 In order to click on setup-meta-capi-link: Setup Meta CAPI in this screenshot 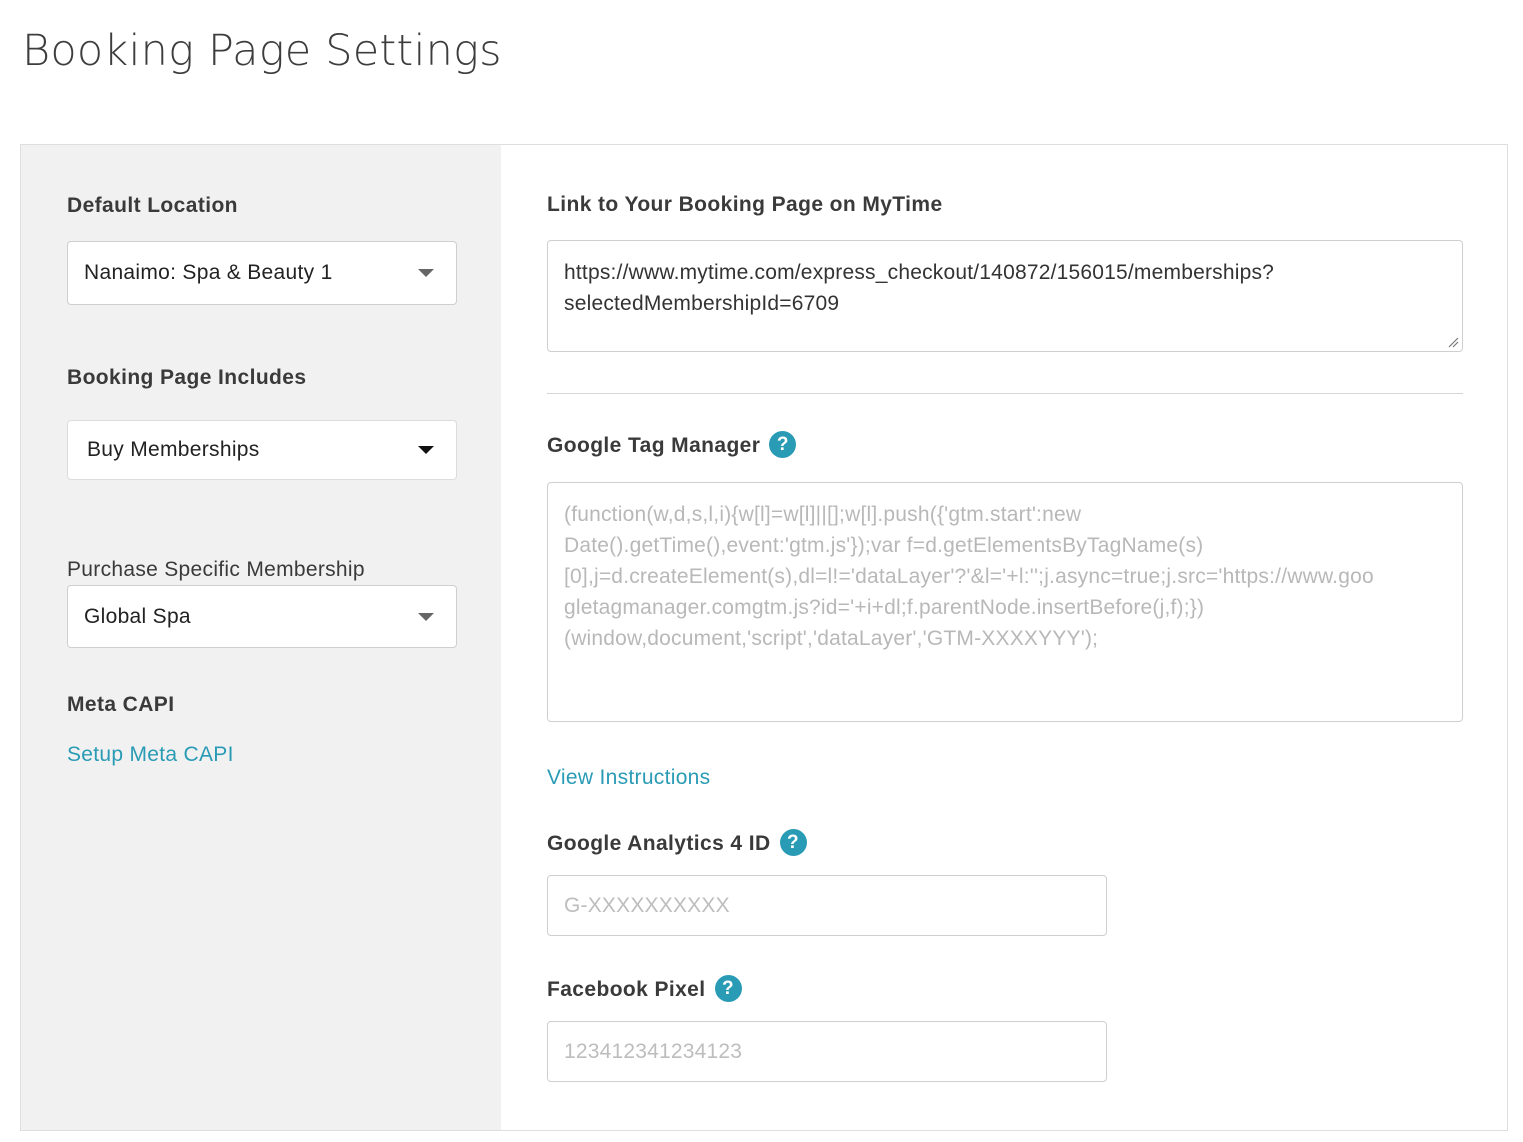, I will do `click(150, 755)`.